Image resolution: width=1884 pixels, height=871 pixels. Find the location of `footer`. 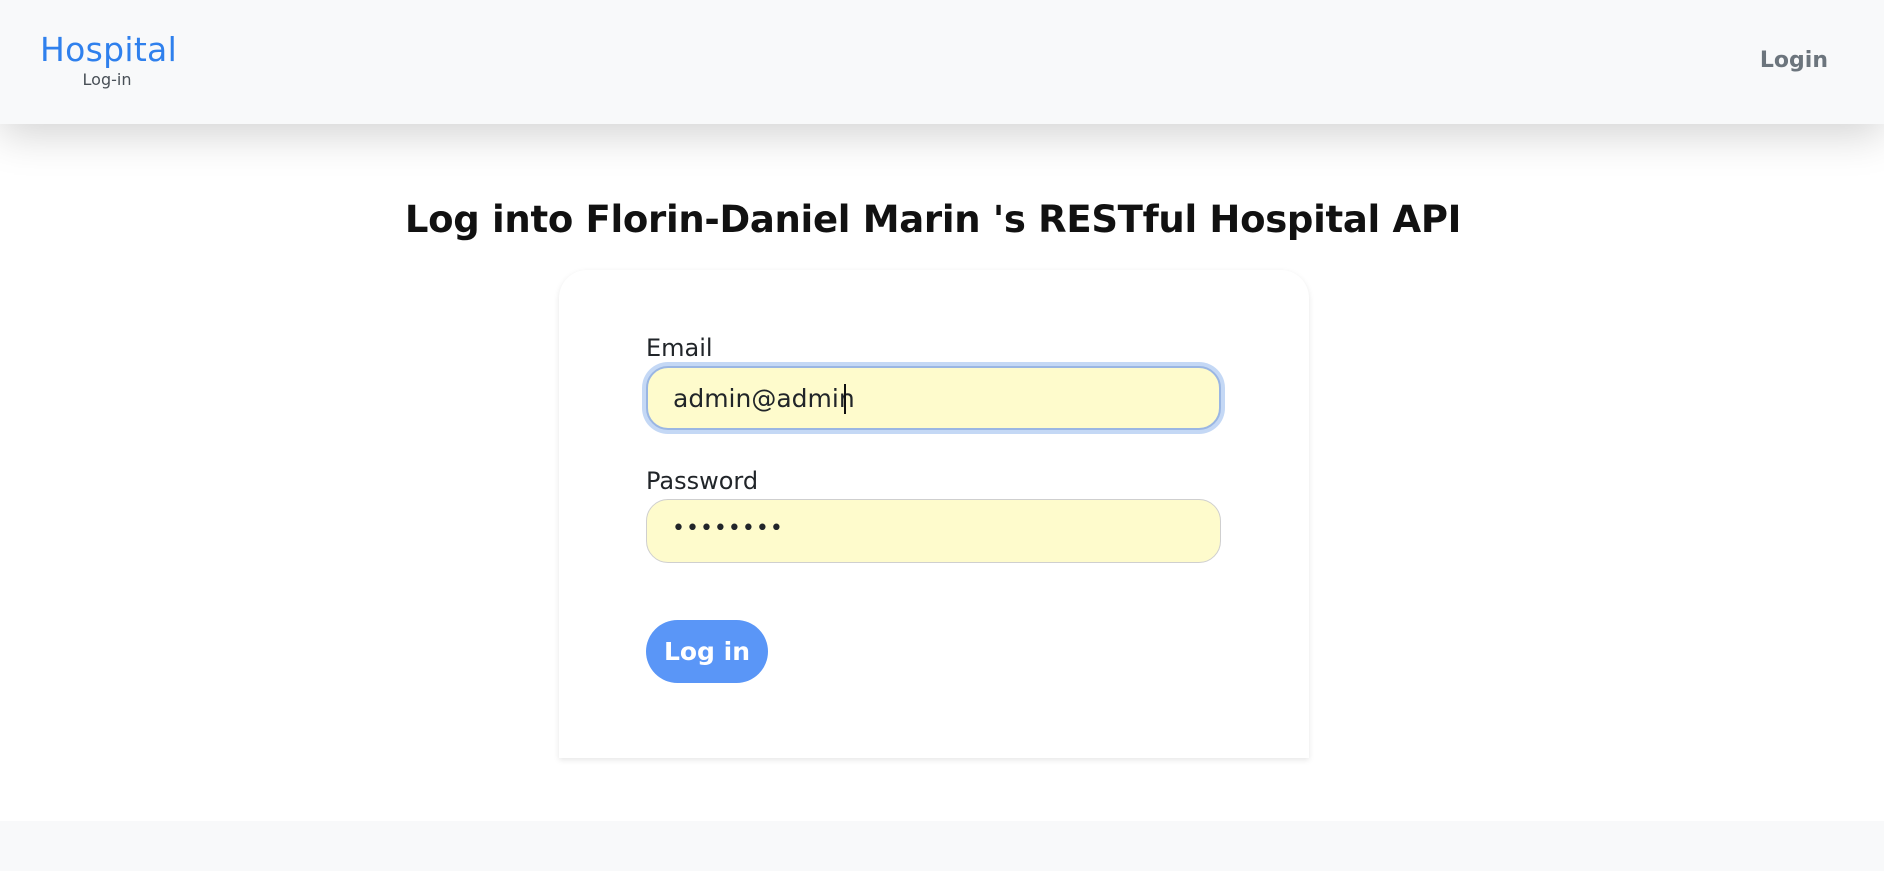

footer is located at coordinates (942, 846).